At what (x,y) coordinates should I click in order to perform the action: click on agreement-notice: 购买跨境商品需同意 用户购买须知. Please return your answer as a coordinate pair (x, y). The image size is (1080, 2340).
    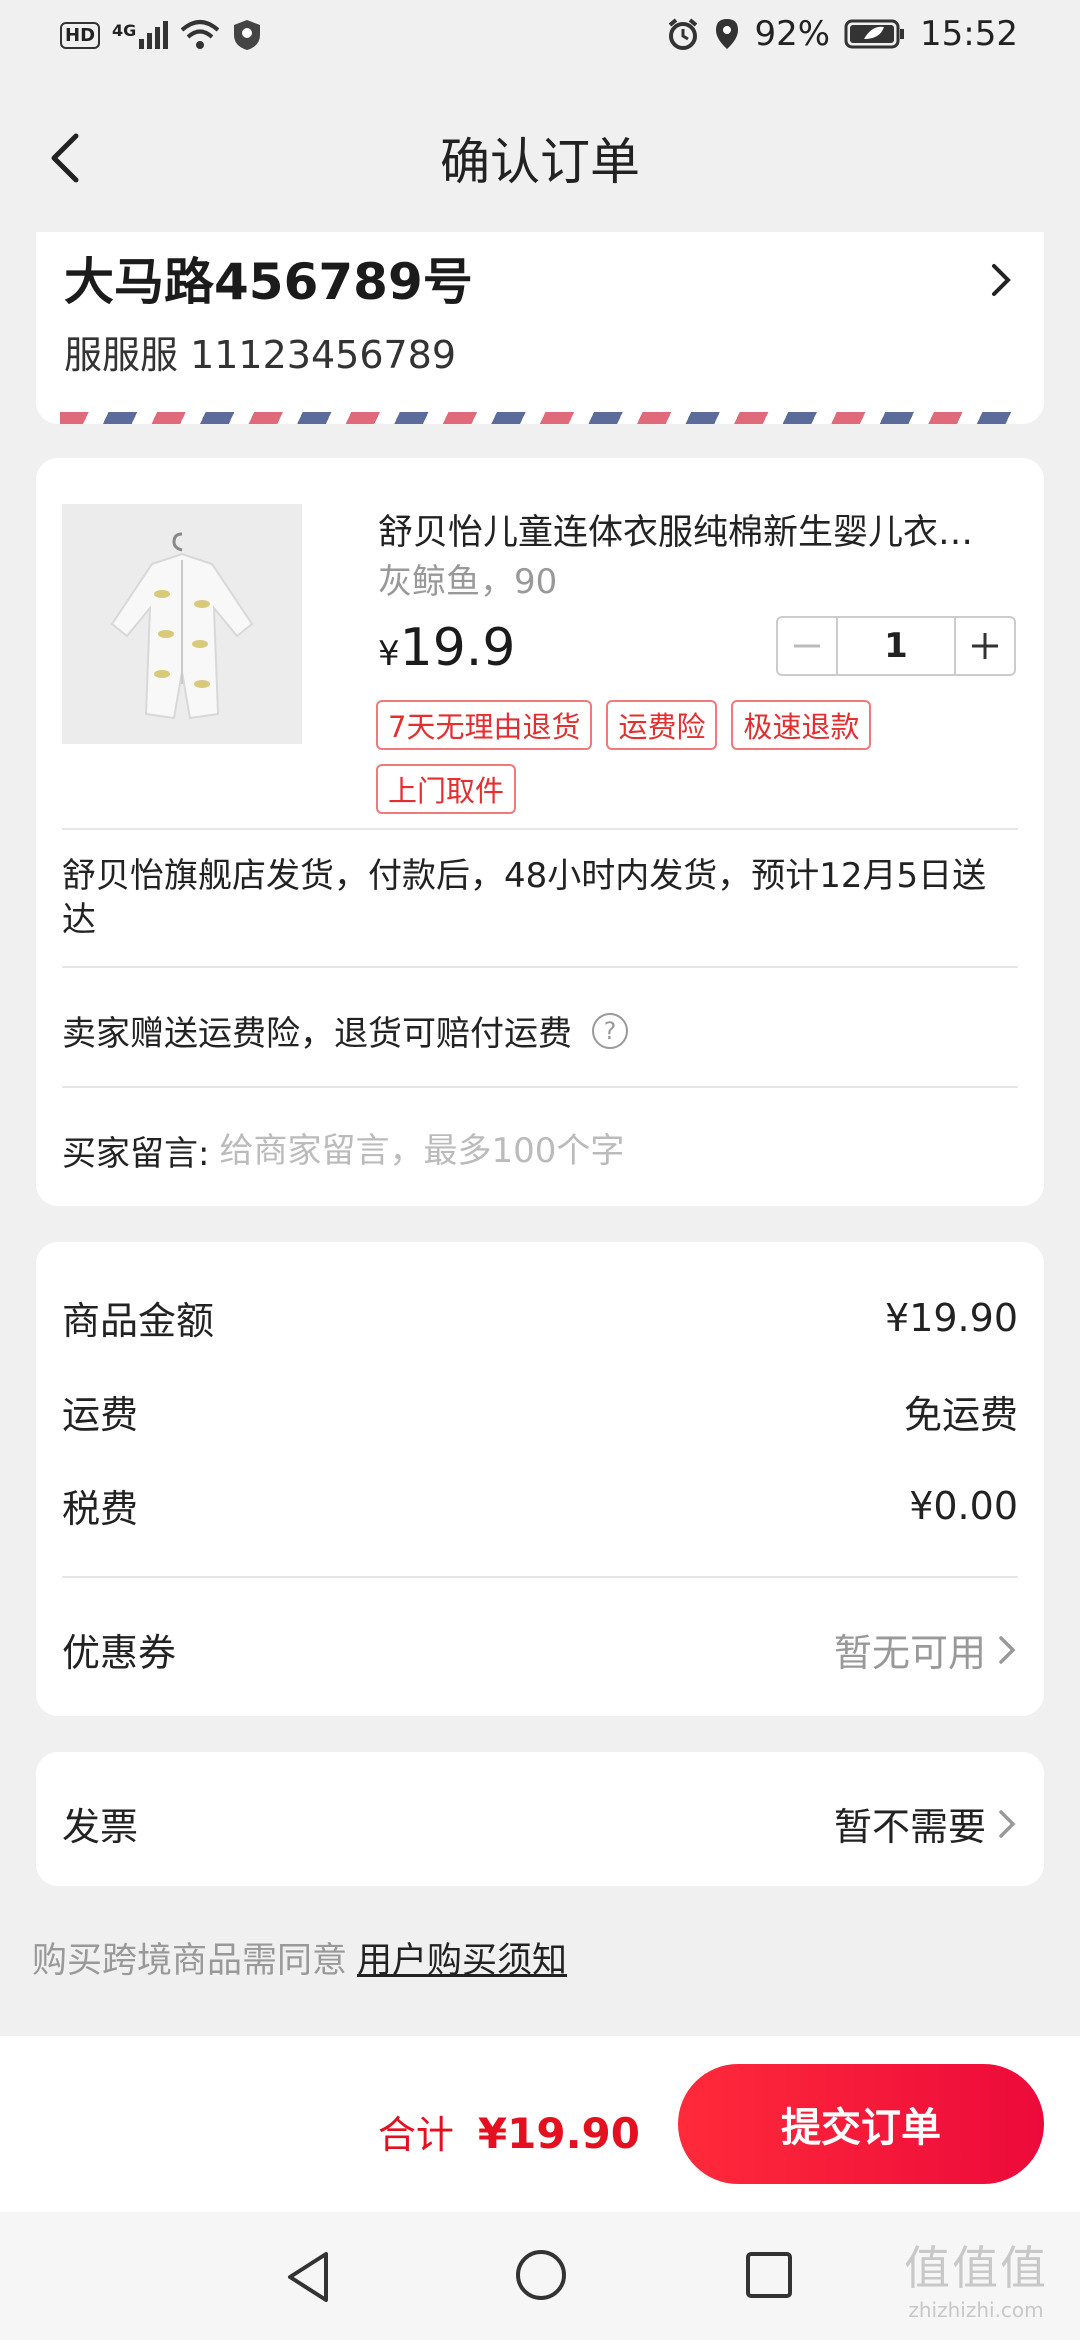
    Looking at the image, I should click on (299, 1957).